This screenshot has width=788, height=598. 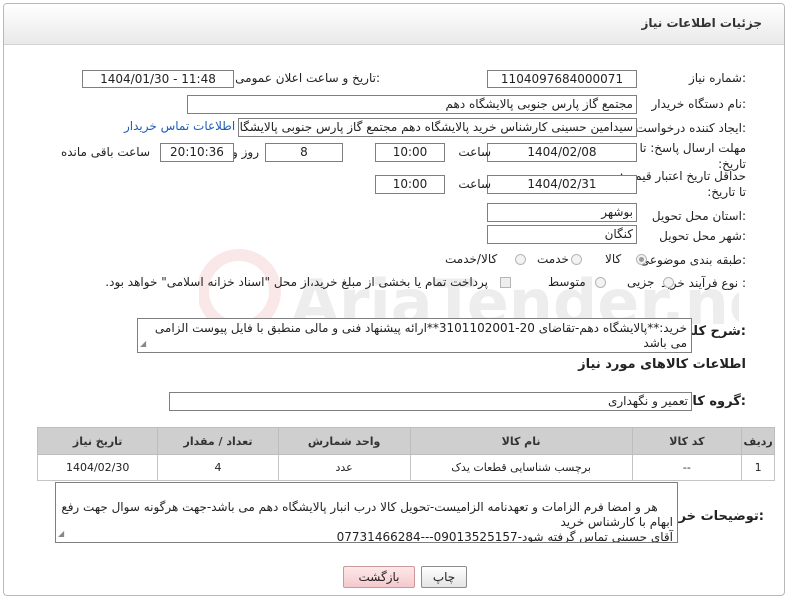 I want to click on requester-label: ایجاد کننده درخواست:, so click(x=690, y=128).